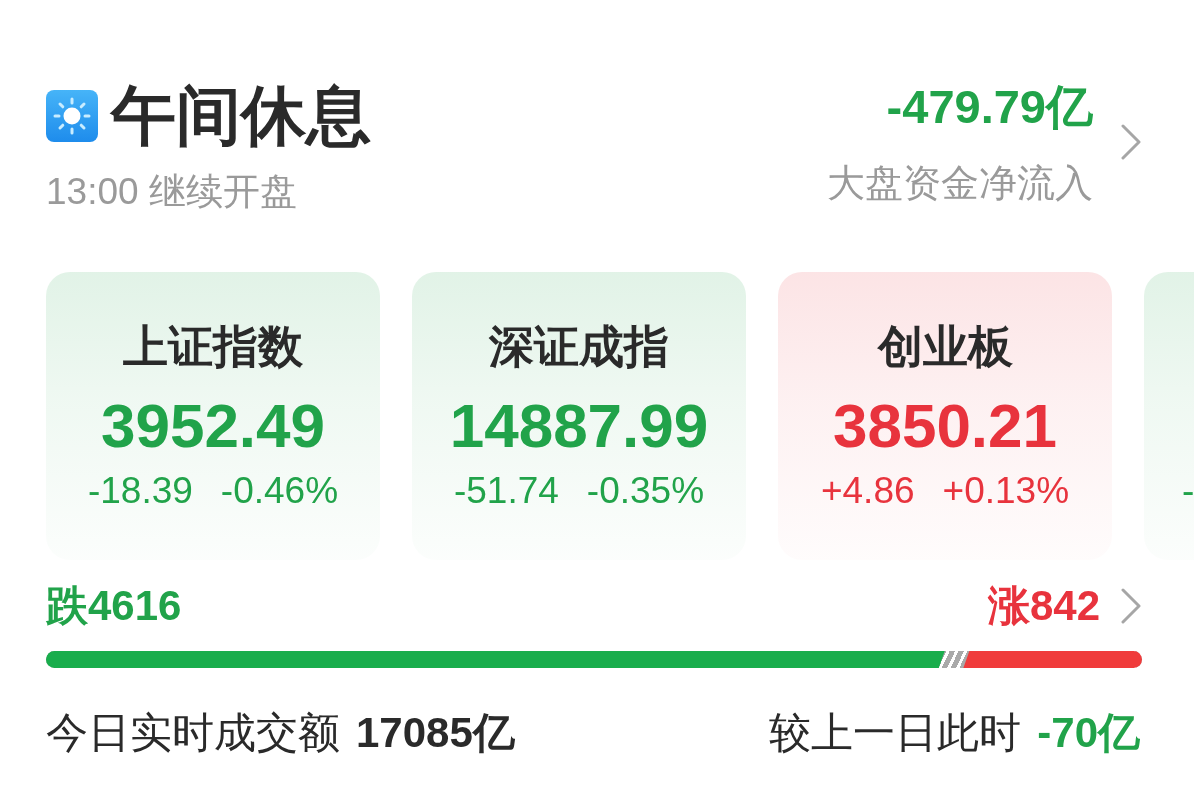  What do you see at coordinates (1088, 733) in the screenshot?
I see `comparison-value: -70亿` at bounding box center [1088, 733].